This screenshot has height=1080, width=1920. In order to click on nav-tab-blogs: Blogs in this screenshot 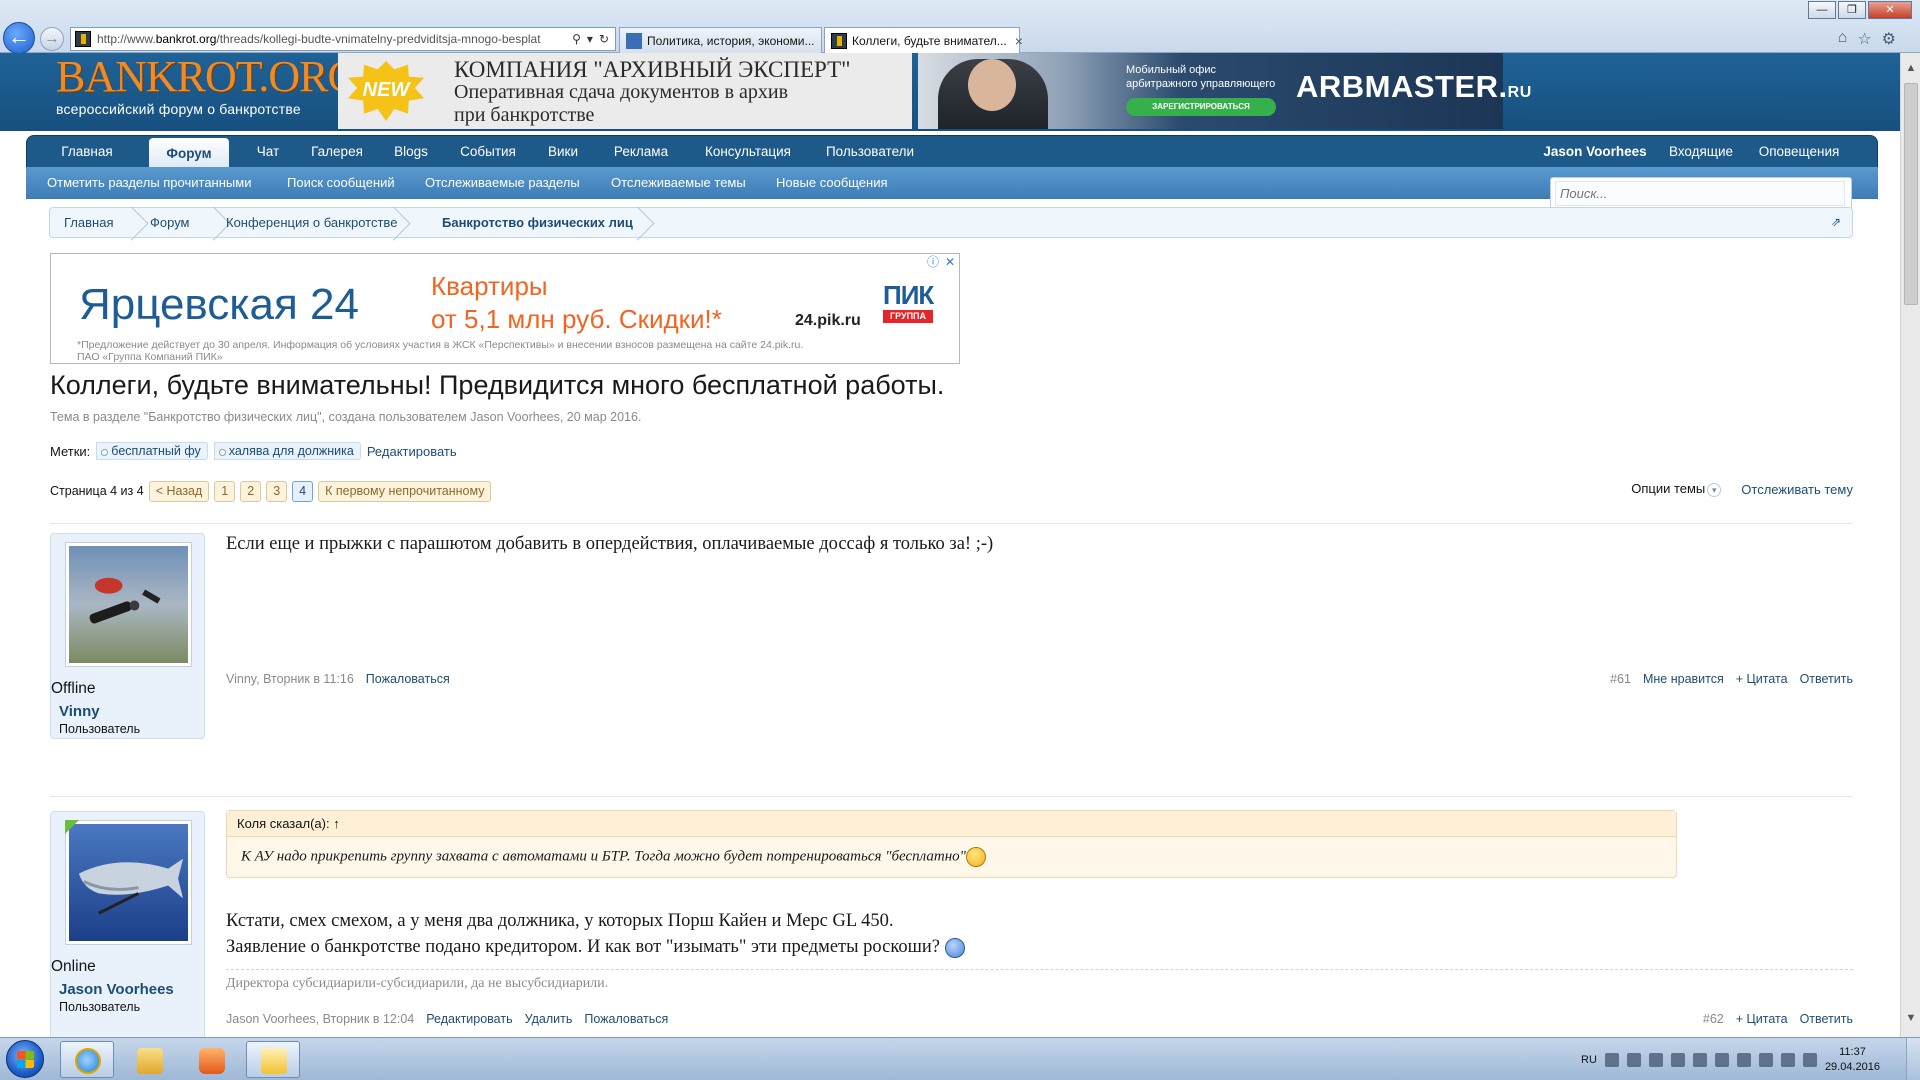, I will do `click(411, 152)`.